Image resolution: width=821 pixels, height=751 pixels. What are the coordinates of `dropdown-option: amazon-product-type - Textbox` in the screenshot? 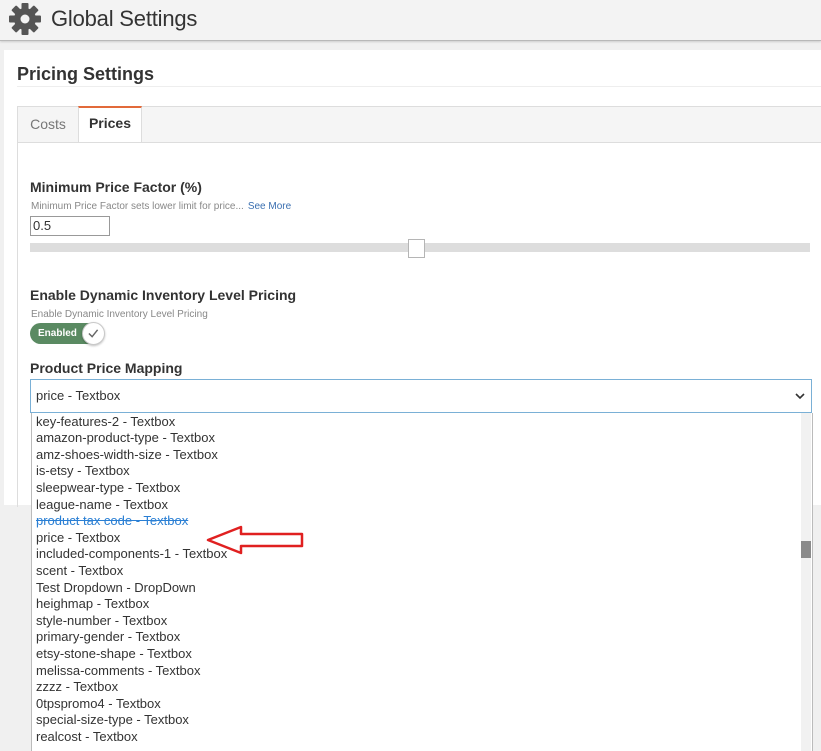 It's located at (125, 437).